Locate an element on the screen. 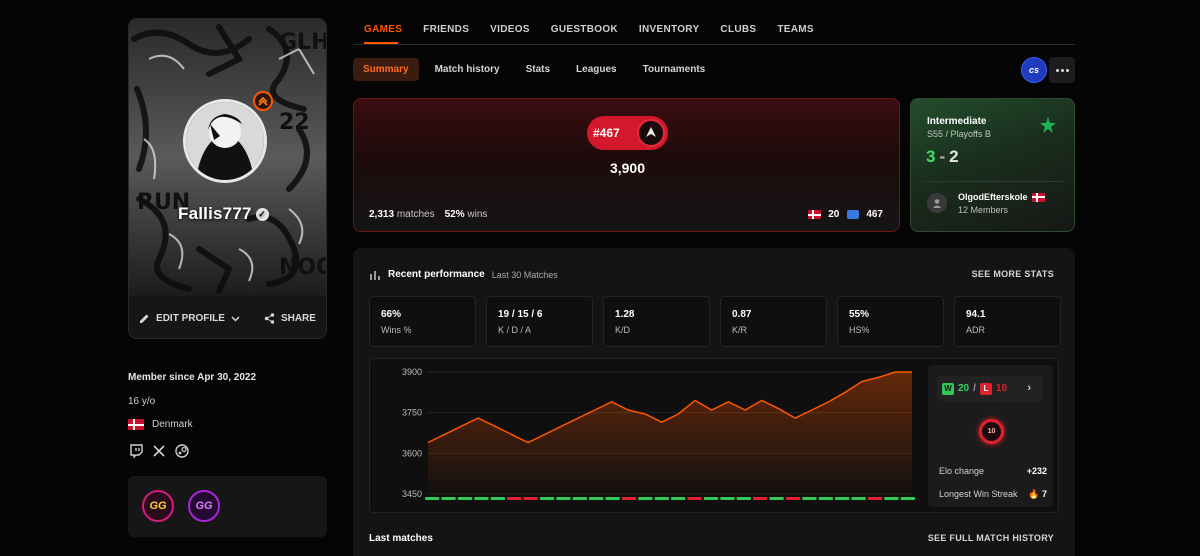 The image size is (1200, 556). league-title: Intermediate is located at coordinates (957, 121).